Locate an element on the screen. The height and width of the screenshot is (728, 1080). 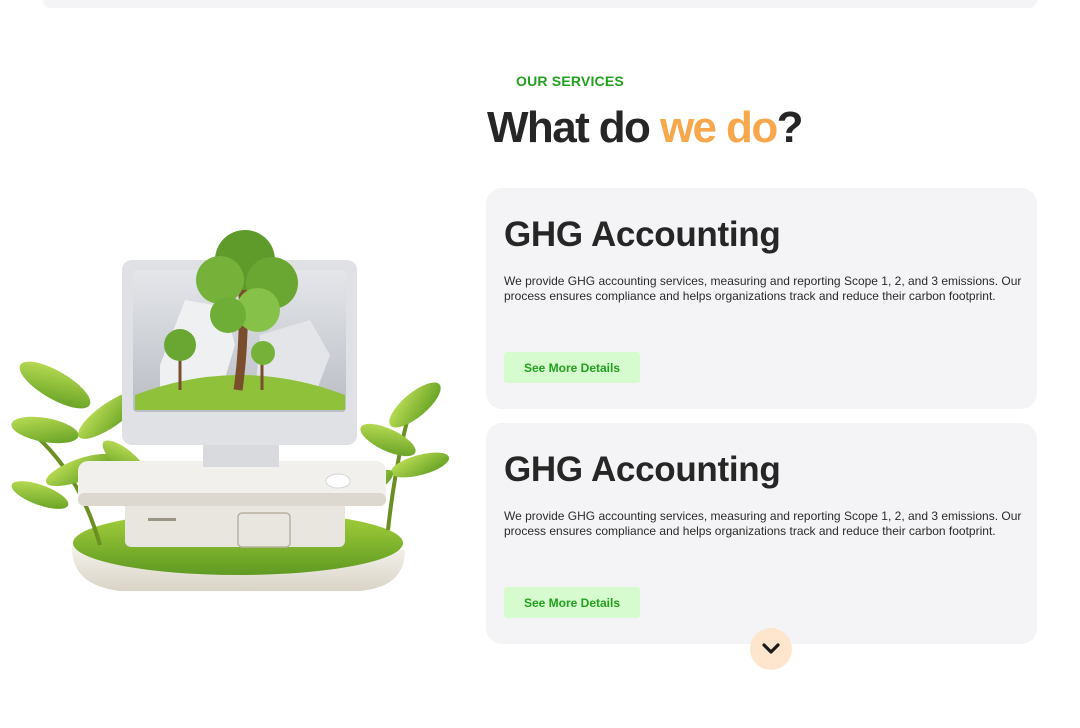
section-headline: What do we do? is located at coordinates (645, 128).